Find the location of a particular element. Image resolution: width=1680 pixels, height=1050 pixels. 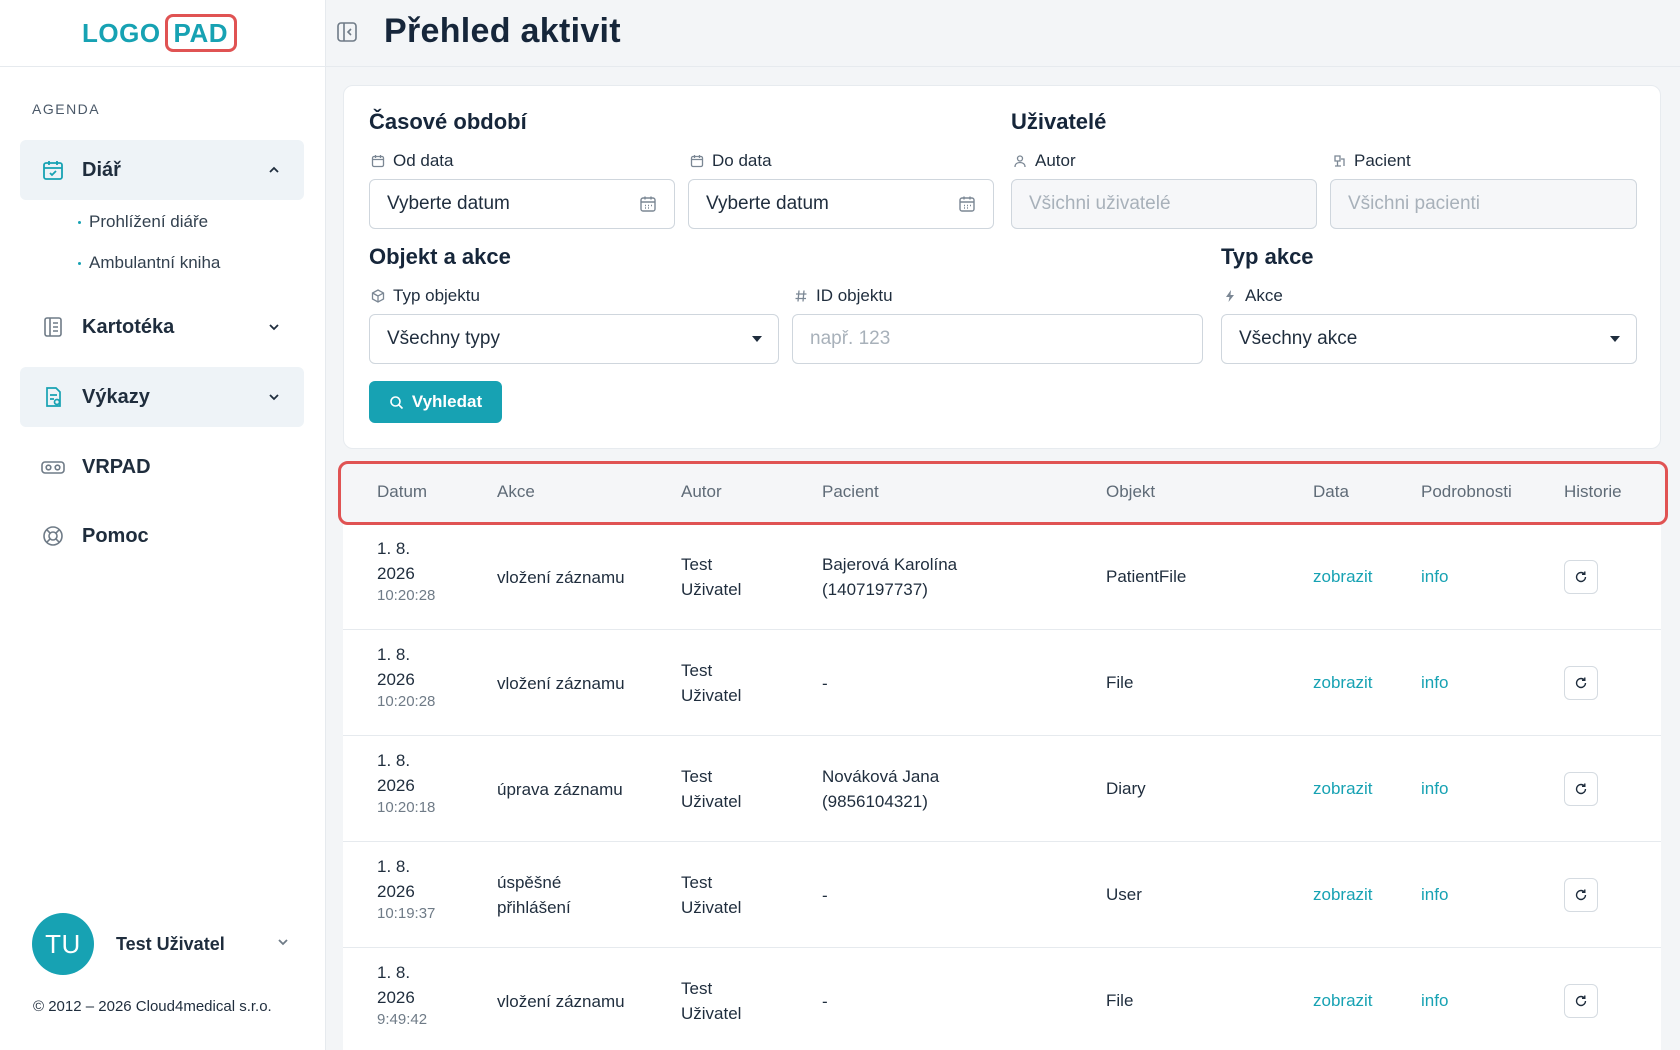

logo-area: LOGO PAD is located at coordinates (162, 33).